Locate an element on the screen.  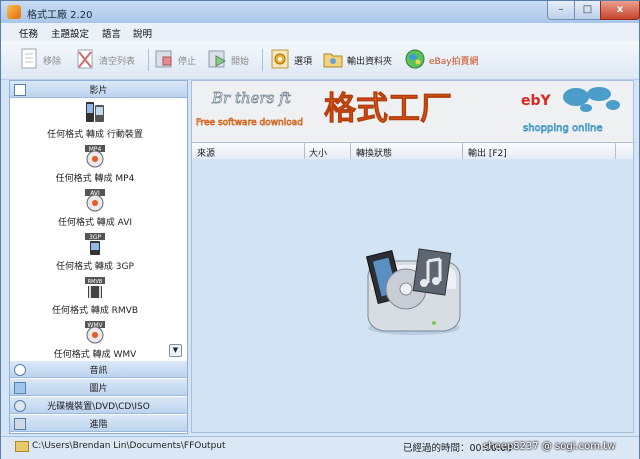
3gp-icon: 3GP is located at coordinates (95, 244).